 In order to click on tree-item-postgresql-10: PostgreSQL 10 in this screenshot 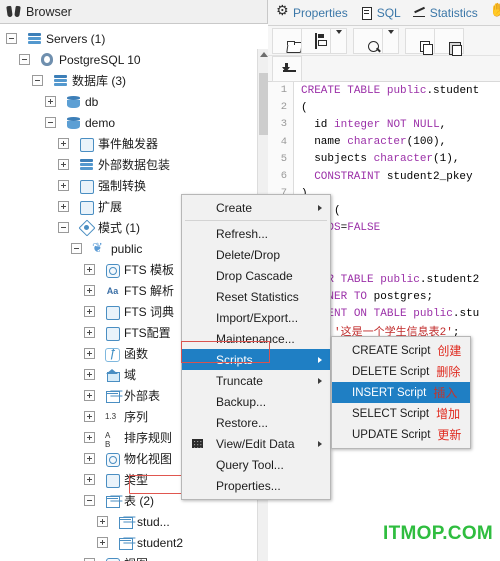, I will do `click(134, 59)`.